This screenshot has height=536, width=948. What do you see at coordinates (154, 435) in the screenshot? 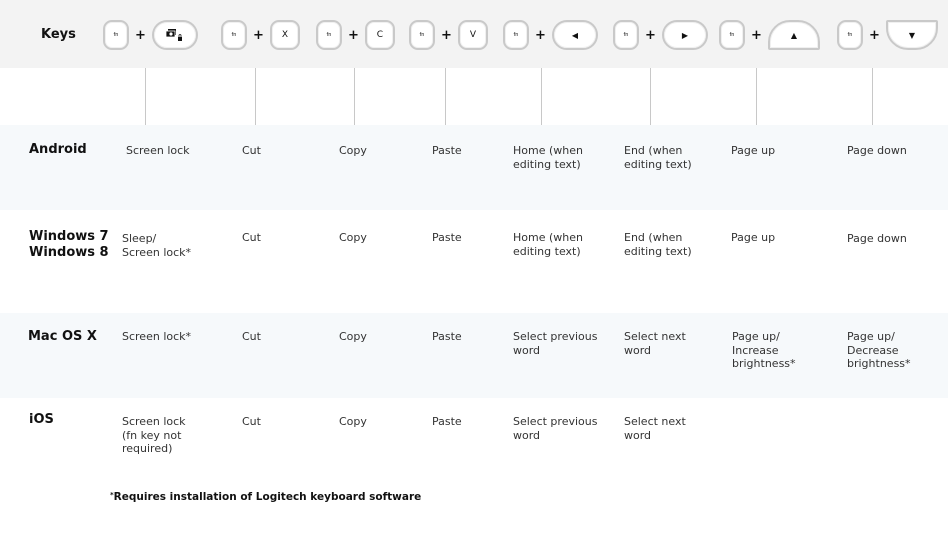
I see `cell: Screen lock (fn key not required)` at bounding box center [154, 435].